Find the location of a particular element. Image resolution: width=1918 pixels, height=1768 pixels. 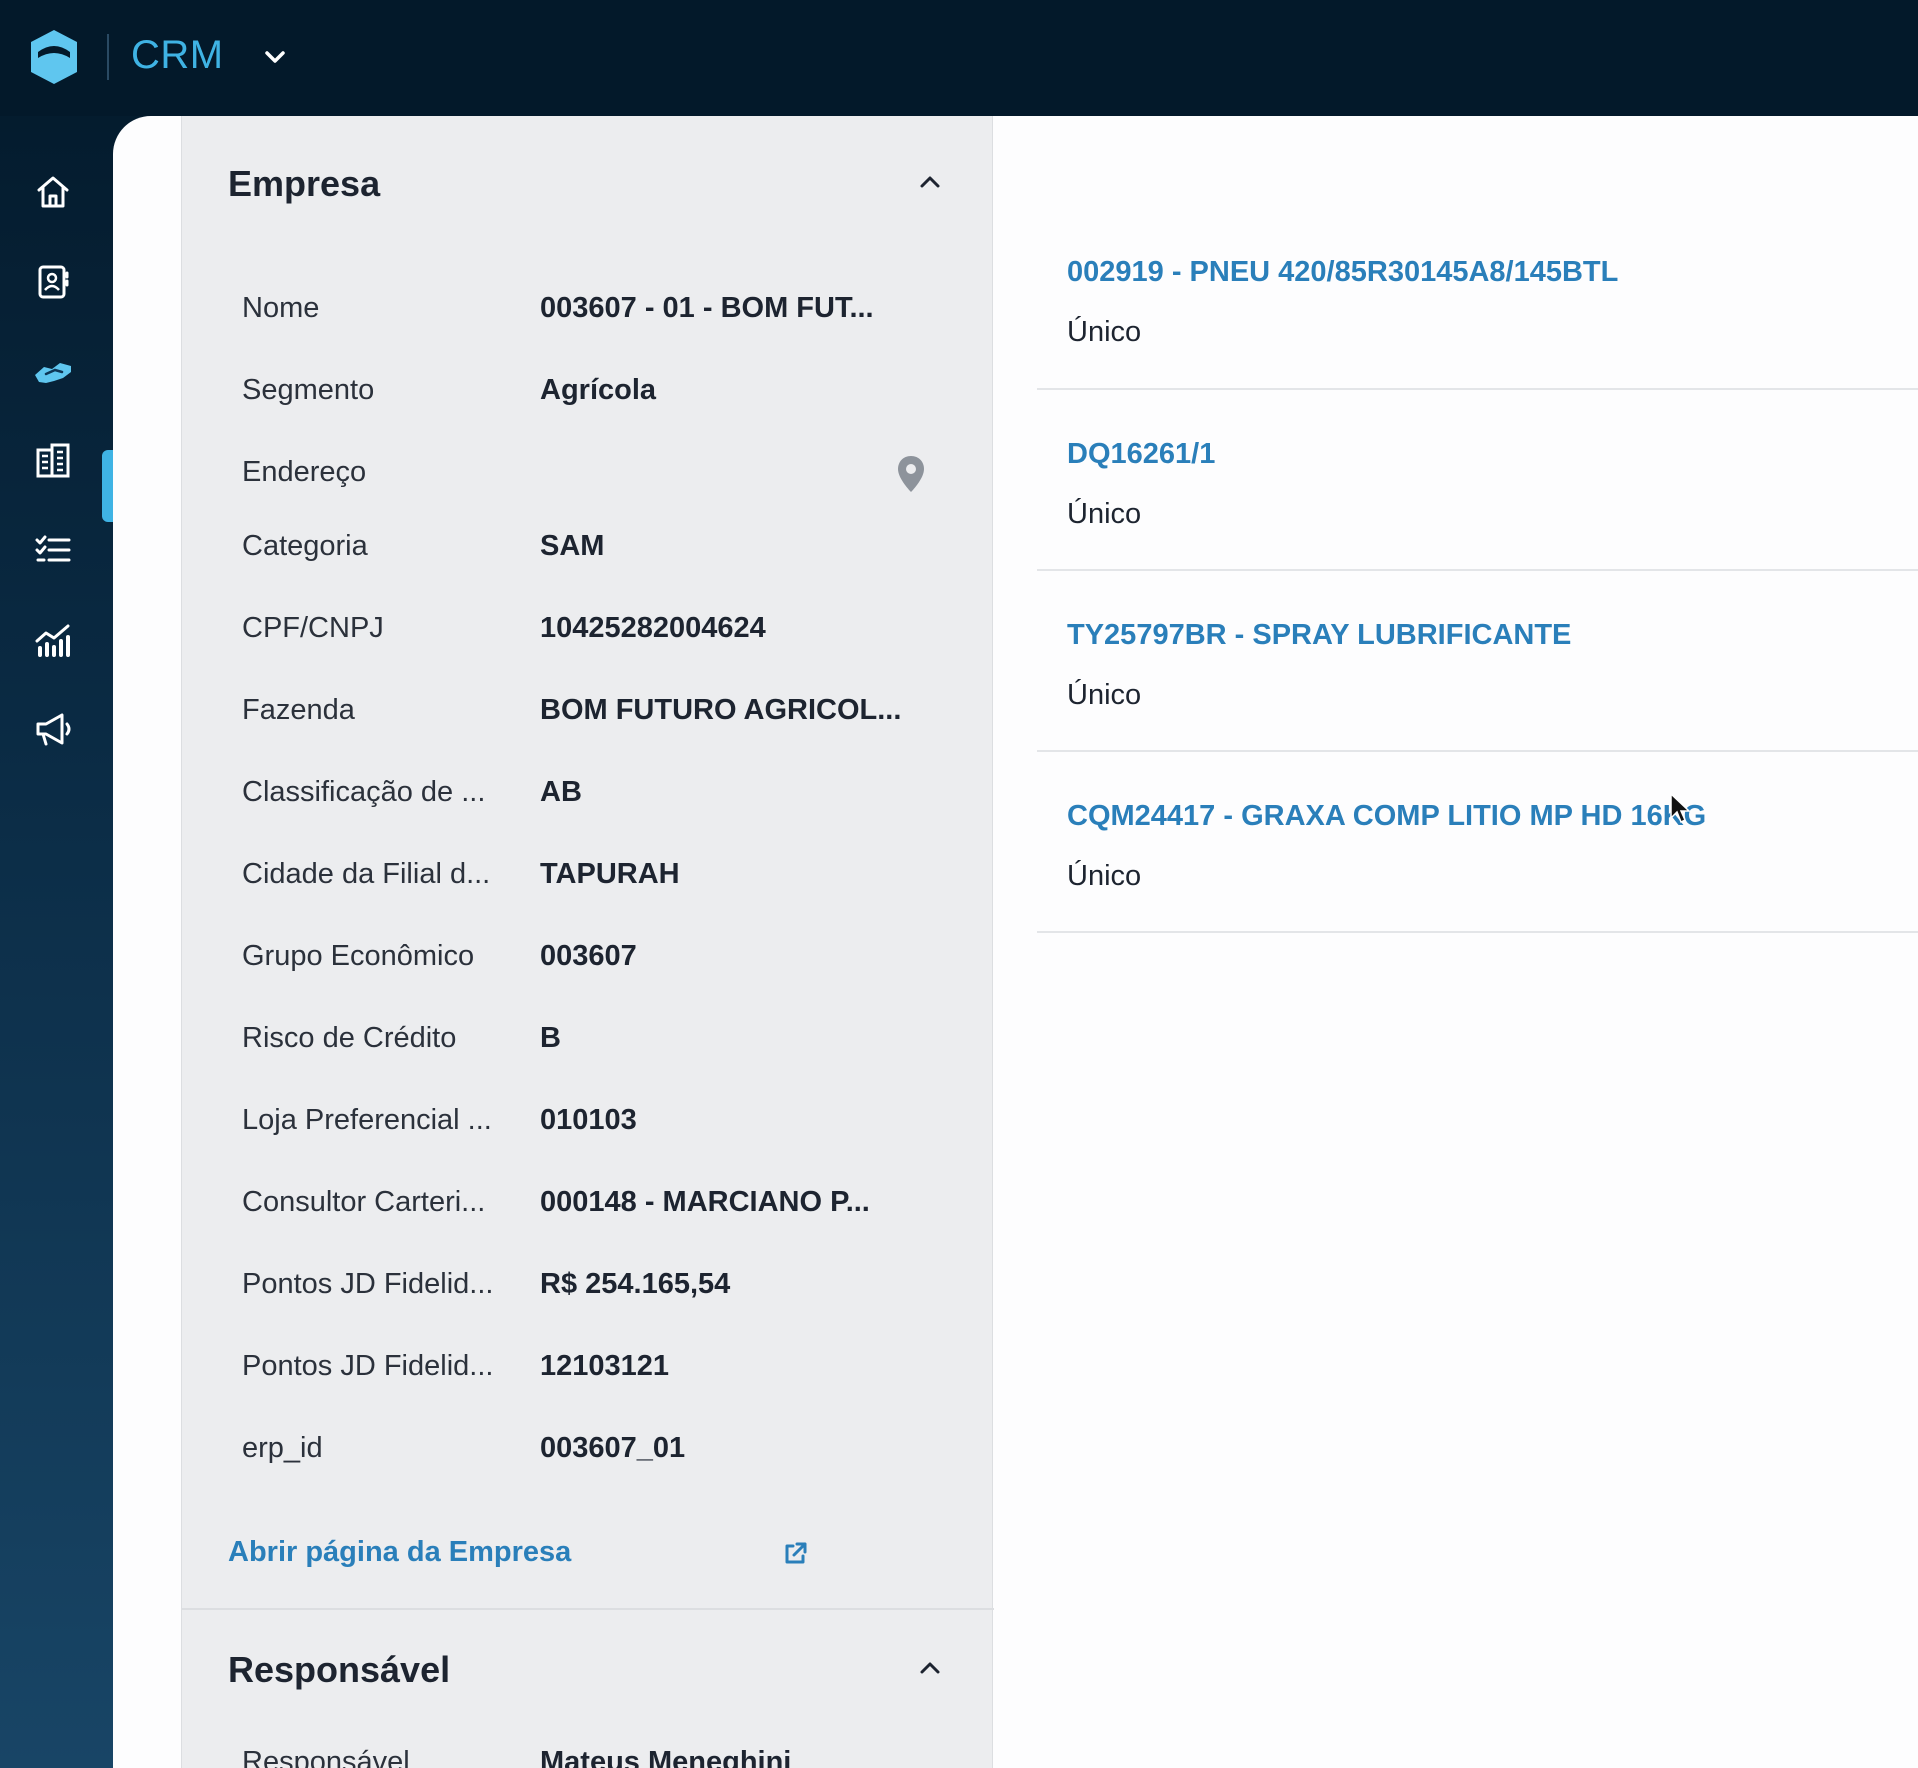

sidebar-item-contacts is located at coordinates (53, 282).